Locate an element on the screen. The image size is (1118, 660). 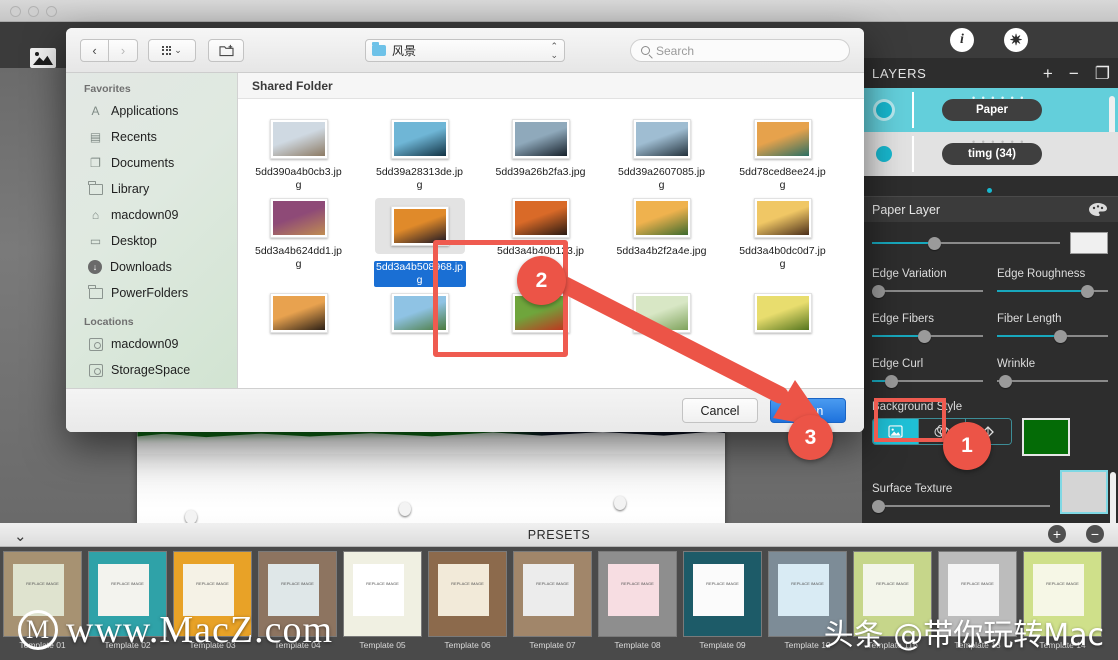
minimize-button is located at coordinates (33, 11).